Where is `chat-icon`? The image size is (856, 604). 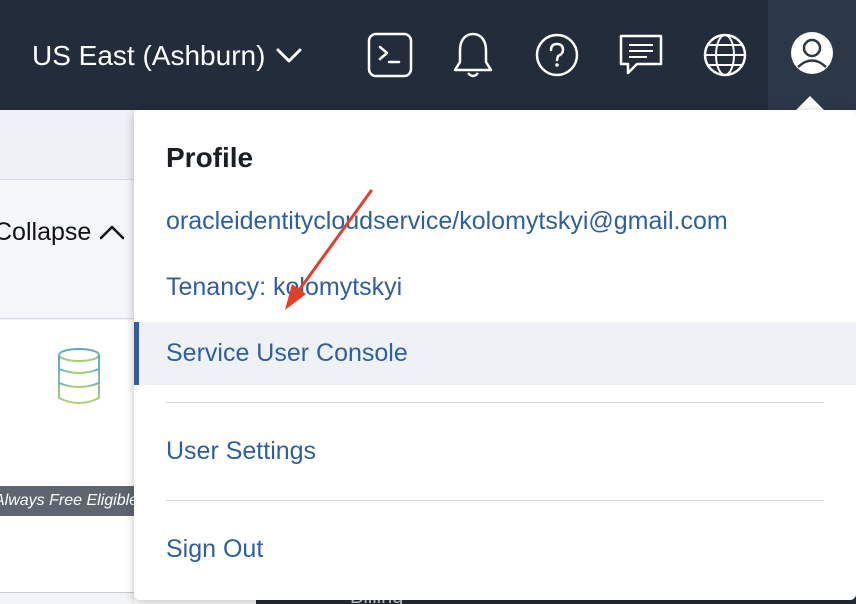 chat-icon is located at coordinates (641, 55).